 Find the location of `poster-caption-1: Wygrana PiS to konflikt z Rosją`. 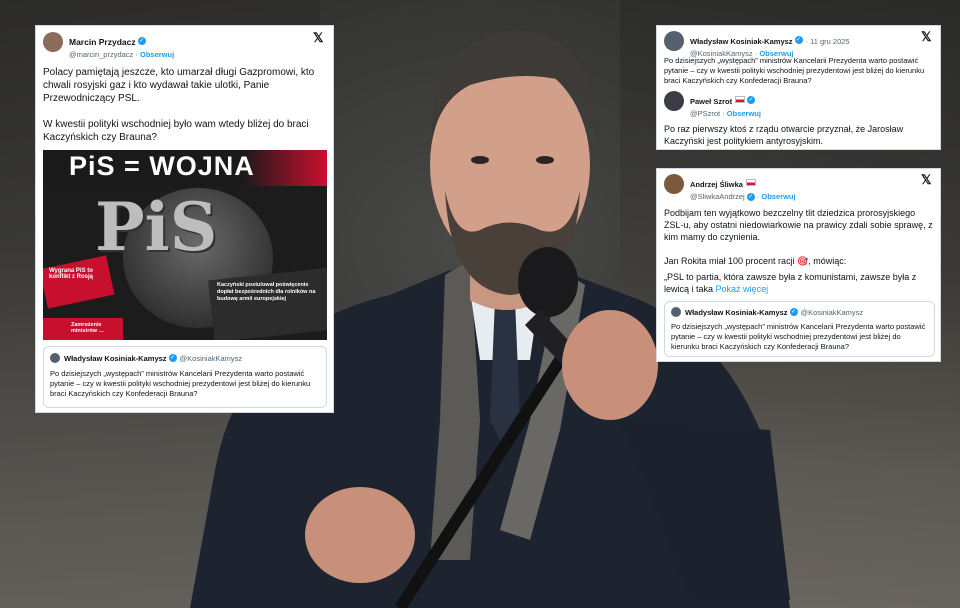

poster-caption-1: Wygrana PiS to konflikt z Rosją is located at coordinates (71, 274).